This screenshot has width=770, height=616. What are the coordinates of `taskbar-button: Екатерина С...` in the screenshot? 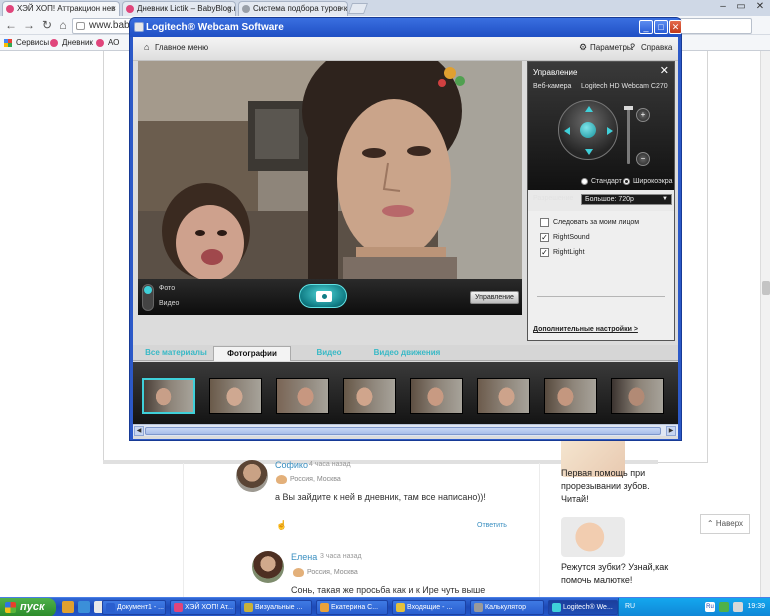 It's located at (352, 607).